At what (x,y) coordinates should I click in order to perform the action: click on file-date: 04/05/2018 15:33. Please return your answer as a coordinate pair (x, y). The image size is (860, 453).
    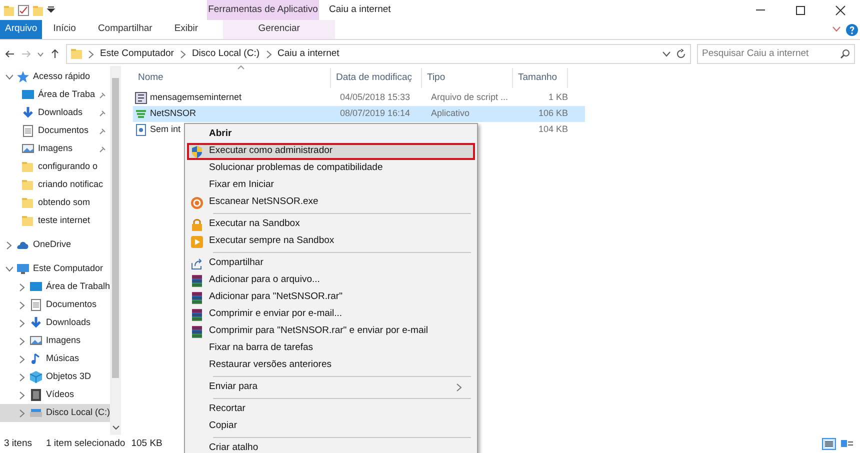
    Looking at the image, I should click on (375, 97).